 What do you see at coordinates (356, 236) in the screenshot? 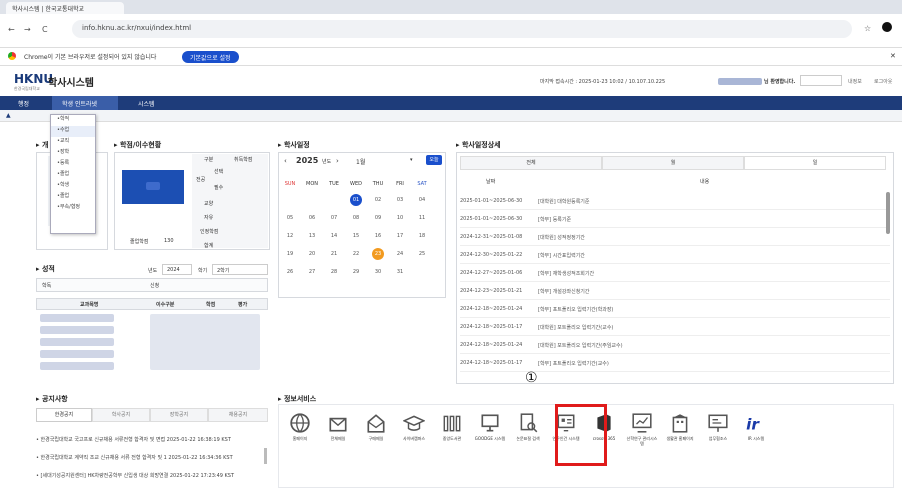
I see `calendar-day: 15` at bounding box center [356, 236].